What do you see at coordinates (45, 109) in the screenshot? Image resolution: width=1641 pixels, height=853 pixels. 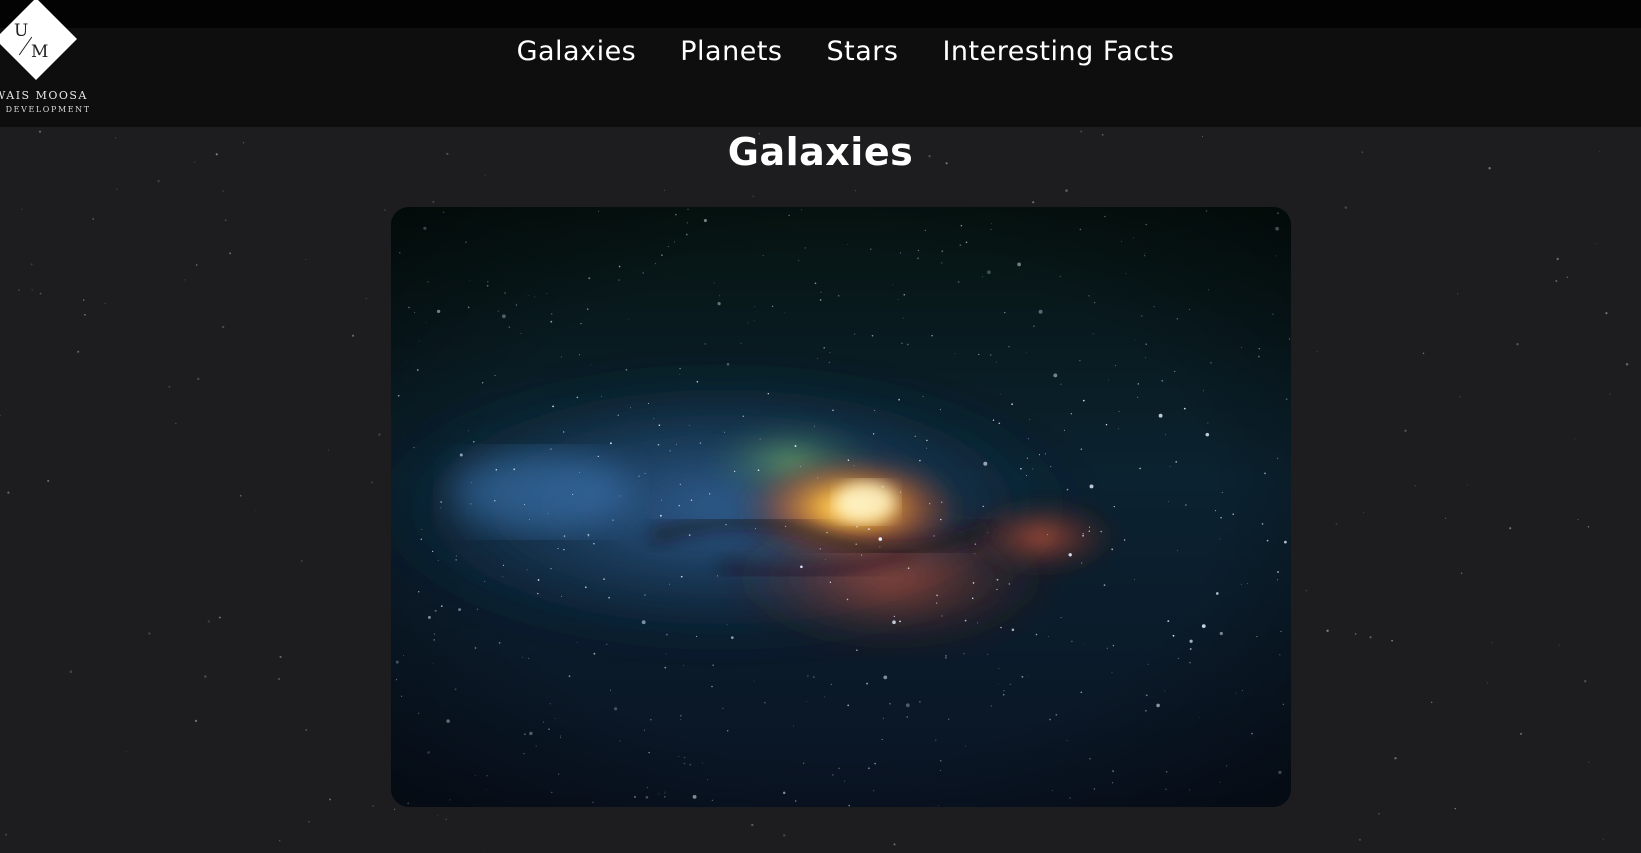 I see `logo-tagline: B DEVELOPMENT` at bounding box center [45, 109].